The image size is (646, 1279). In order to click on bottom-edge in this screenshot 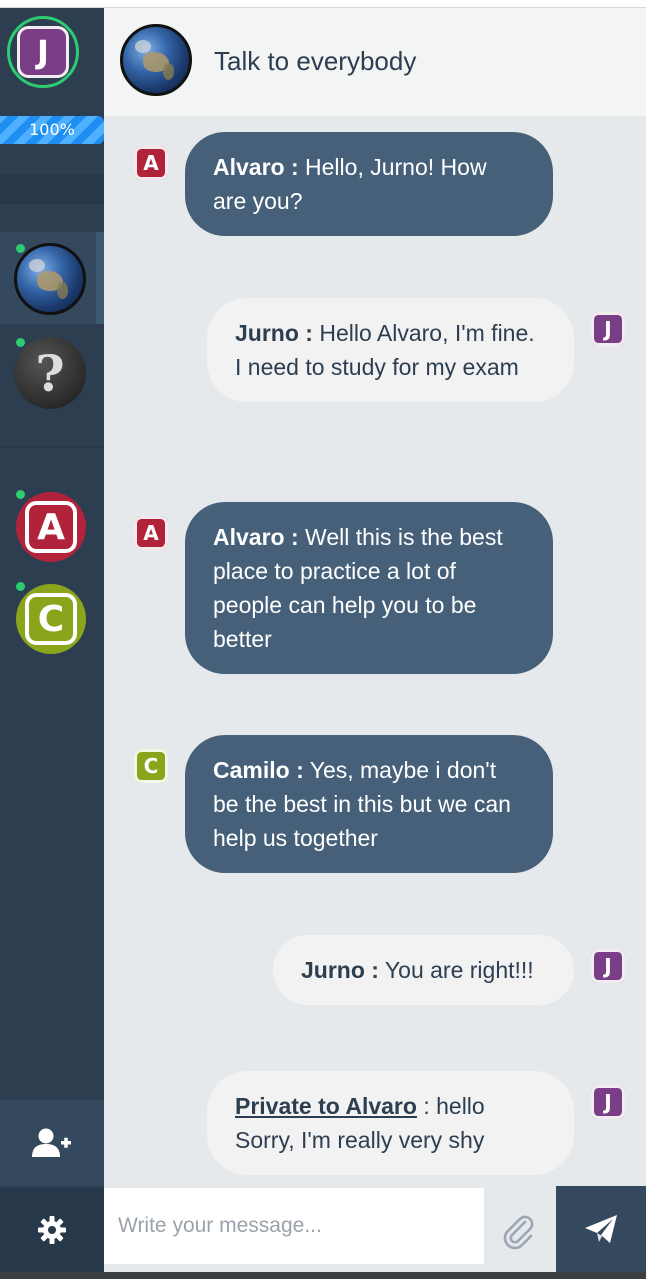, I will do `click(323, 1275)`.